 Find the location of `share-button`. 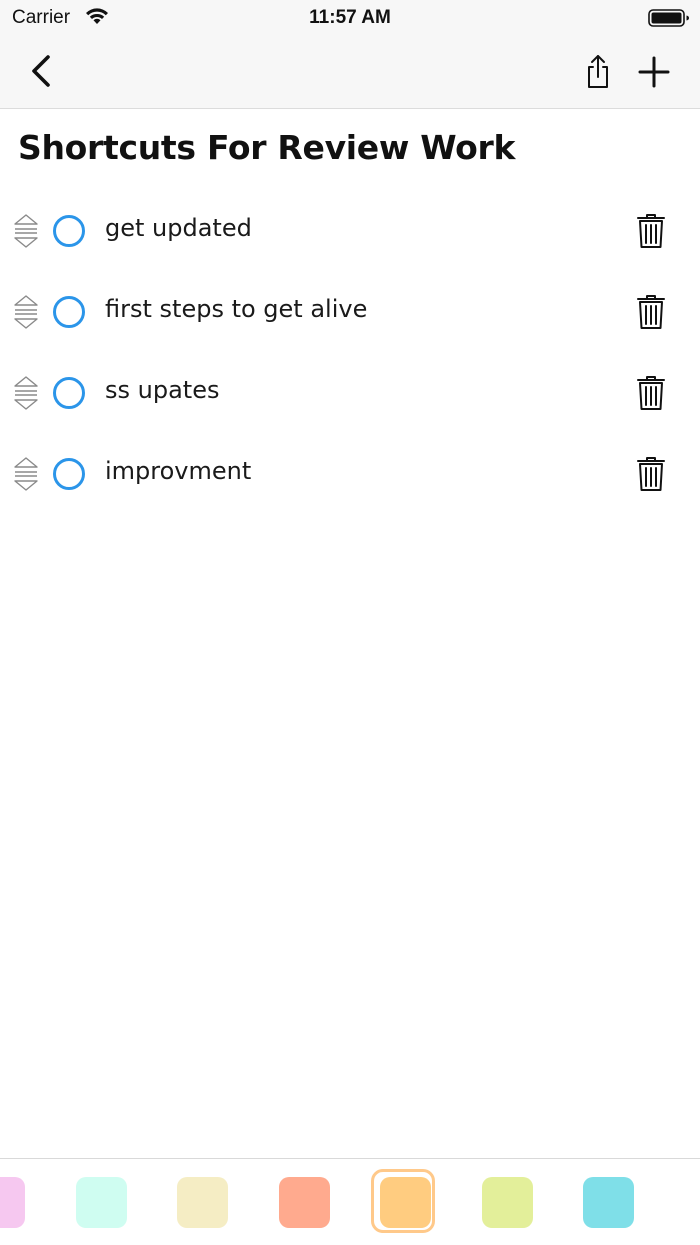

share-button is located at coordinates (598, 72).